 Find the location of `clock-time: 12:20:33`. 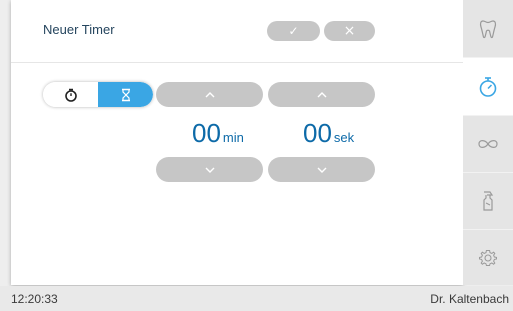

clock-time: 12:20:33 is located at coordinates (34, 299).